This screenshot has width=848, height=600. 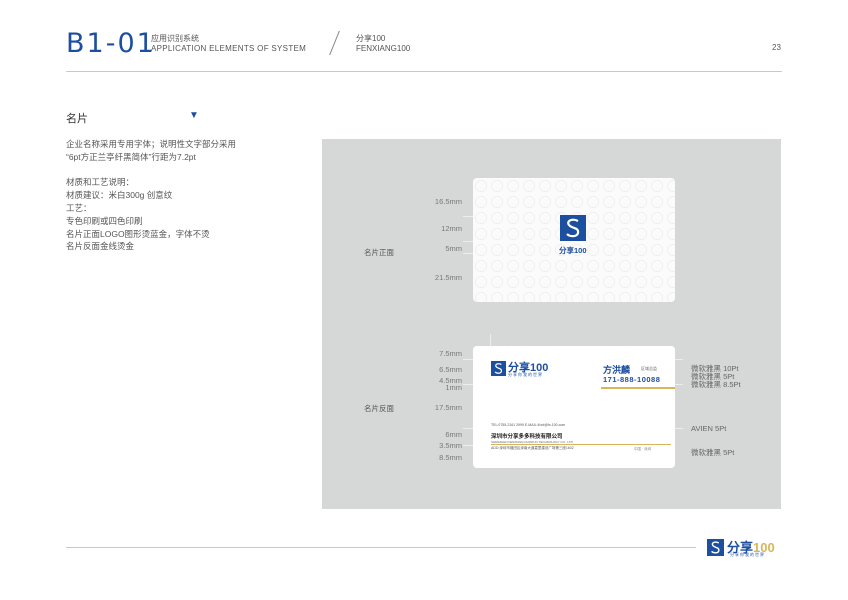 What do you see at coordinates (100, 182) in the screenshot?
I see `description-line: 材质和工艺说明：` at bounding box center [100, 182].